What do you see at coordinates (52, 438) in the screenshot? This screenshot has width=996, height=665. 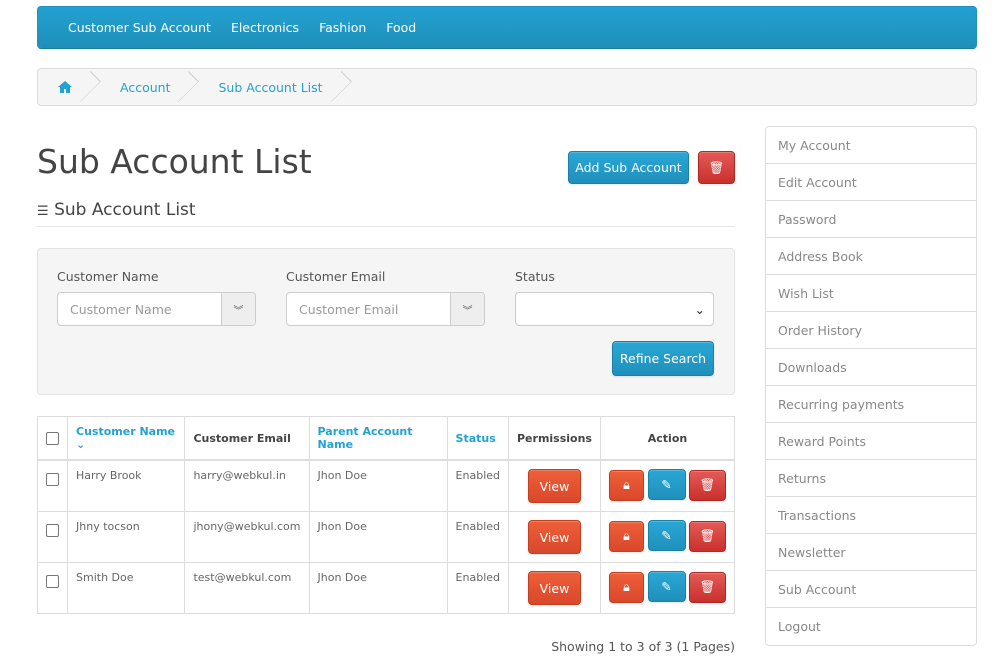 I see `select-all-checkbox` at bounding box center [52, 438].